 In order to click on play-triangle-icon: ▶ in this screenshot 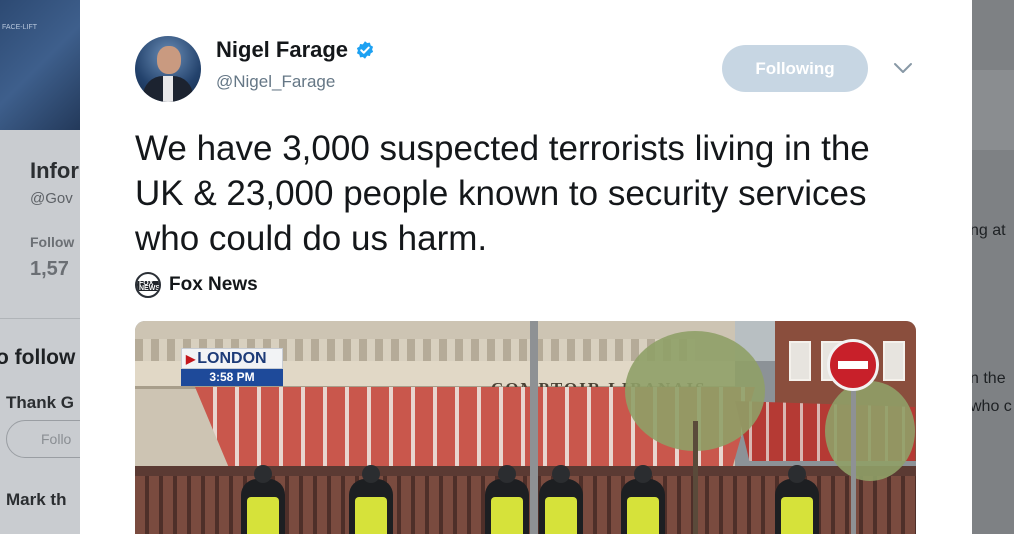, I will do `click(191, 359)`.